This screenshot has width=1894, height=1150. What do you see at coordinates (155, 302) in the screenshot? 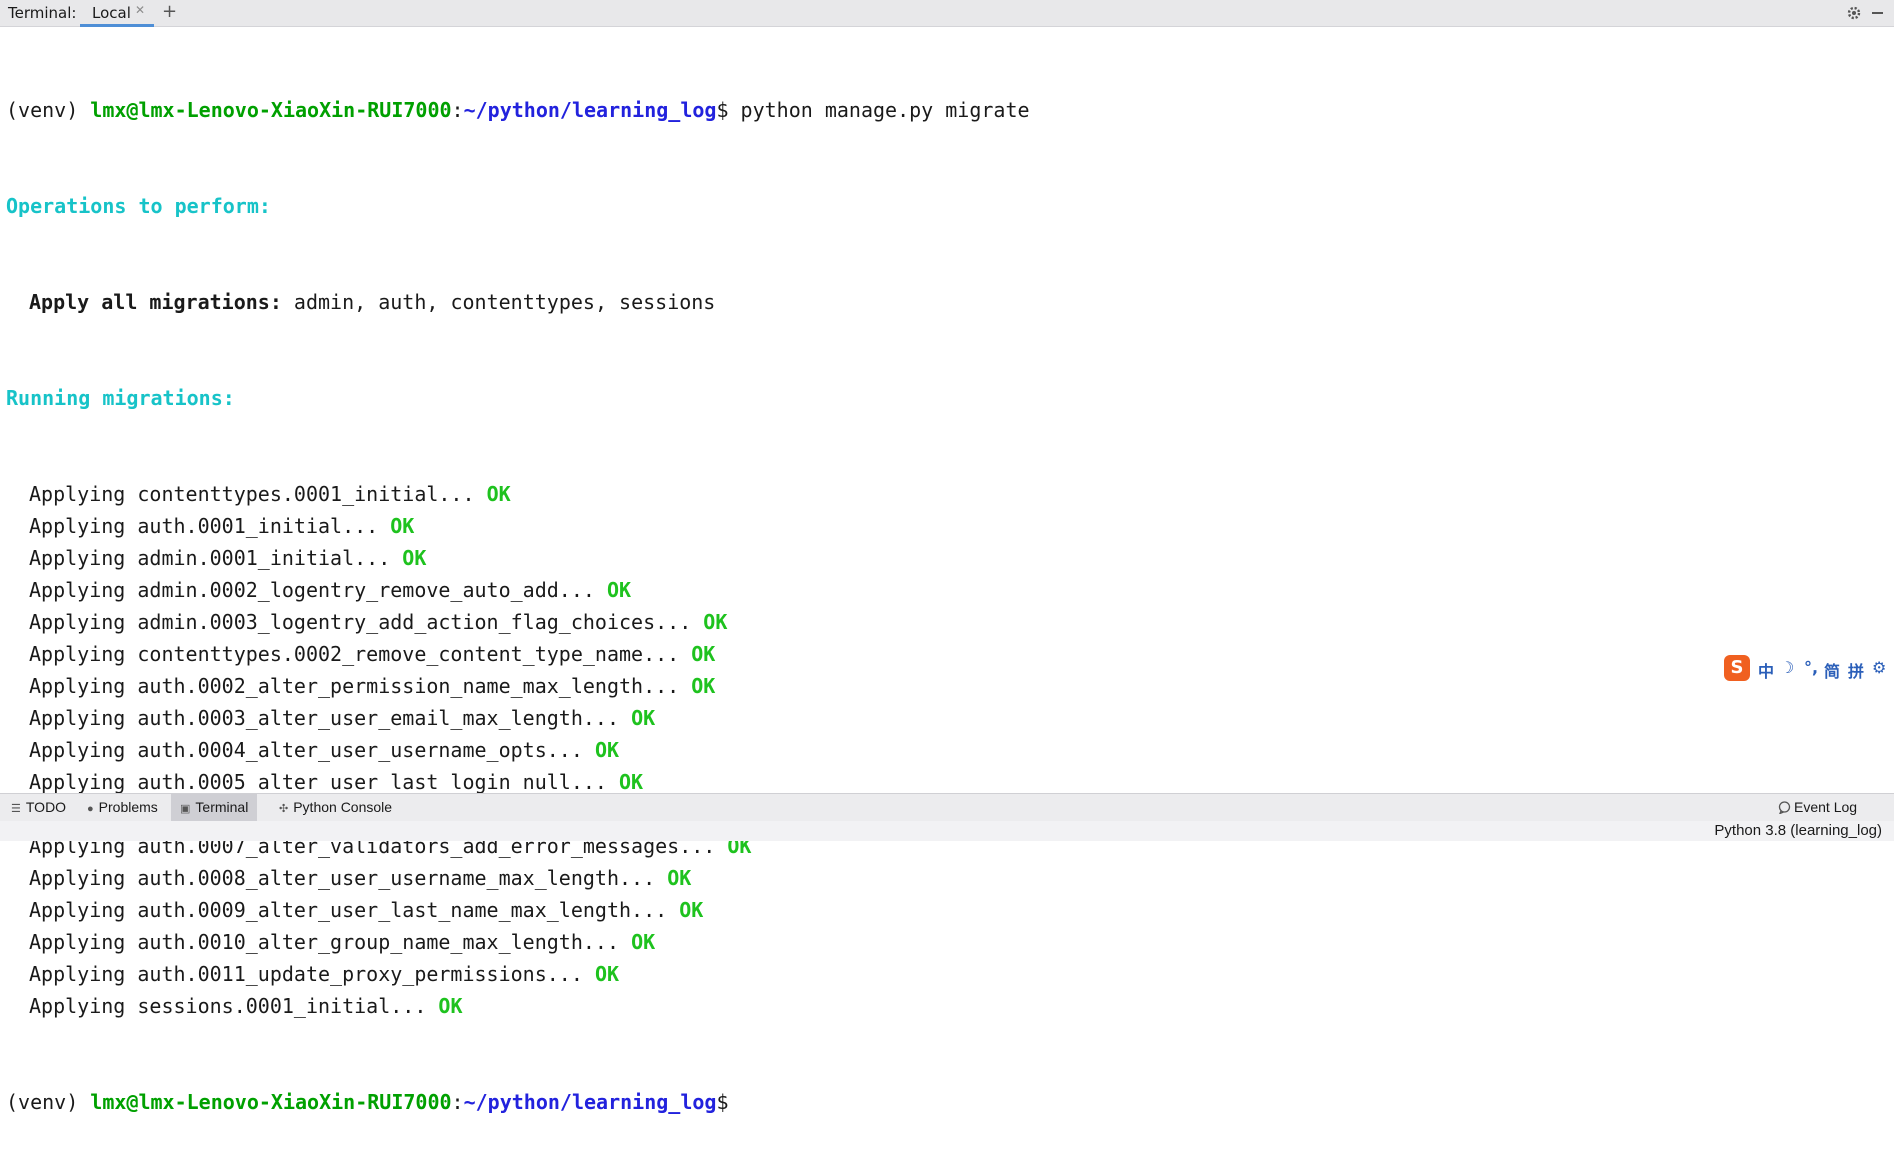
I see `apply-all-label: Apply all migrations:` at bounding box center [155, 302].